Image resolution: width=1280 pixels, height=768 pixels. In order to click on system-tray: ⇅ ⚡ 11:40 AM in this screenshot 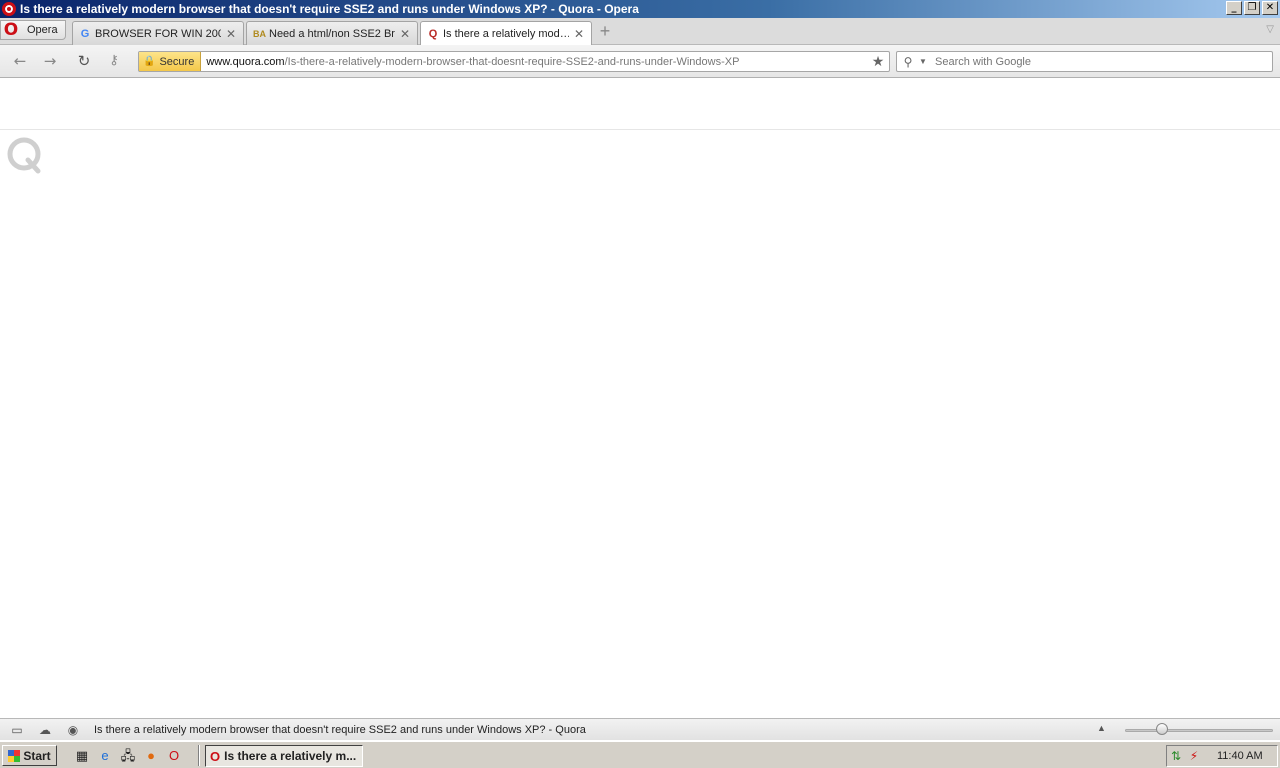, I will do `click(1222, 756)`.